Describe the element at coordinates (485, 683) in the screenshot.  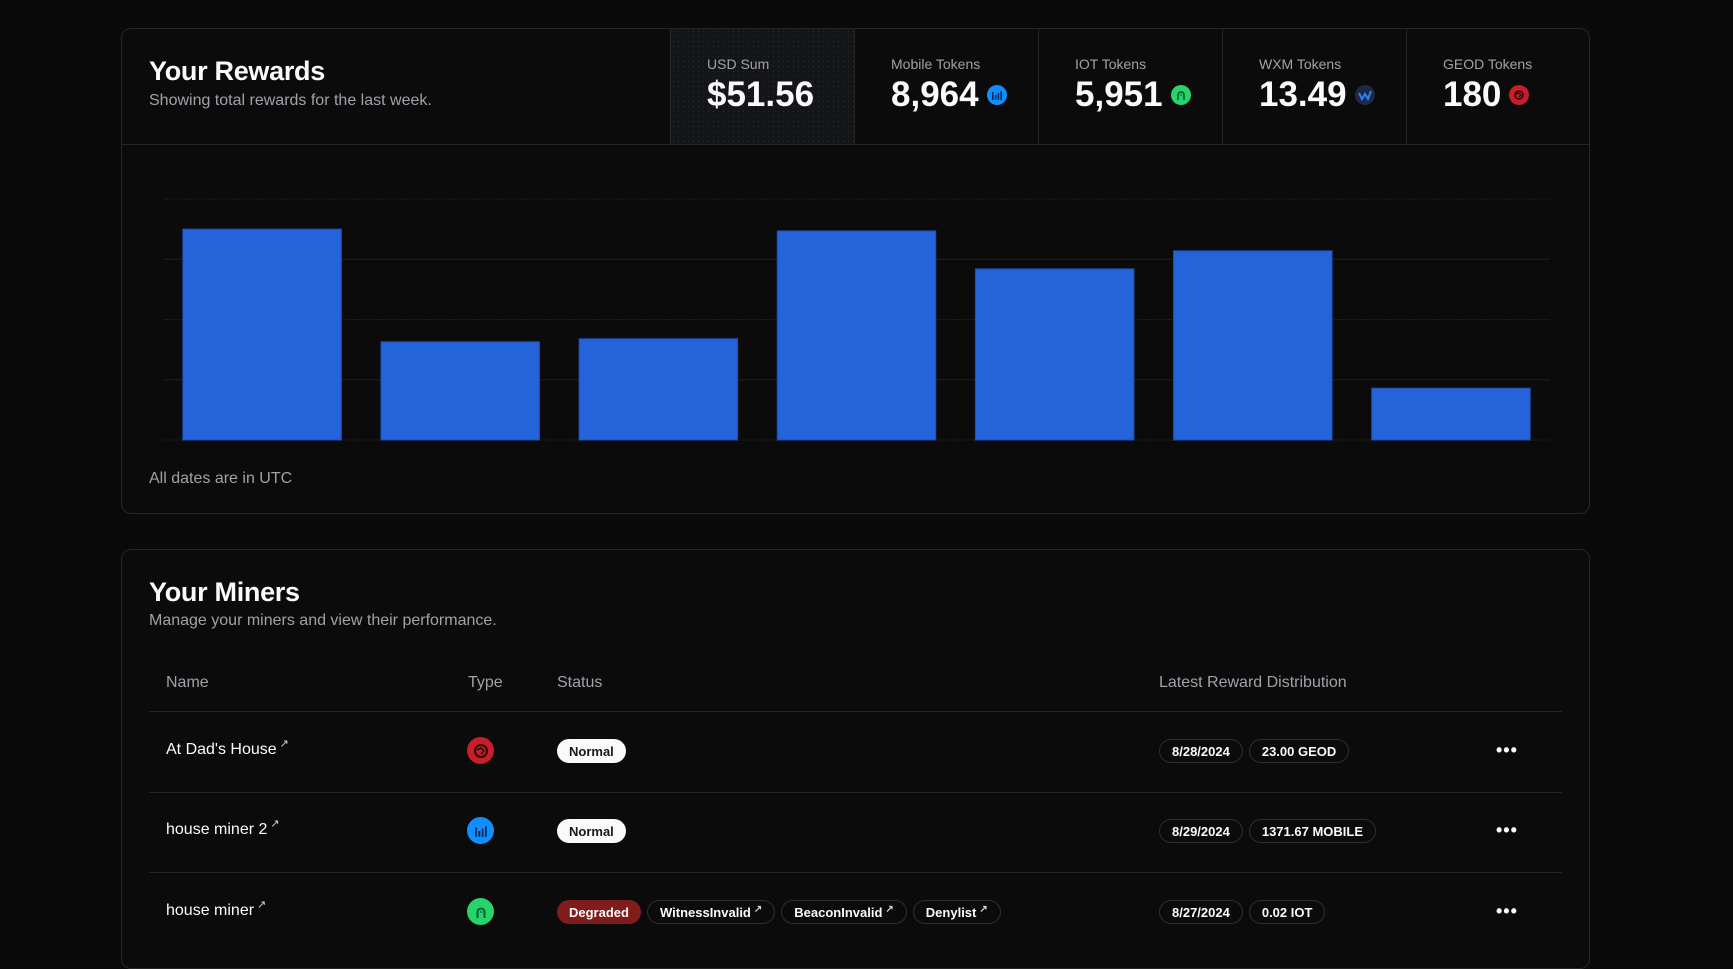
I see `column-header-type: Type` at that location.